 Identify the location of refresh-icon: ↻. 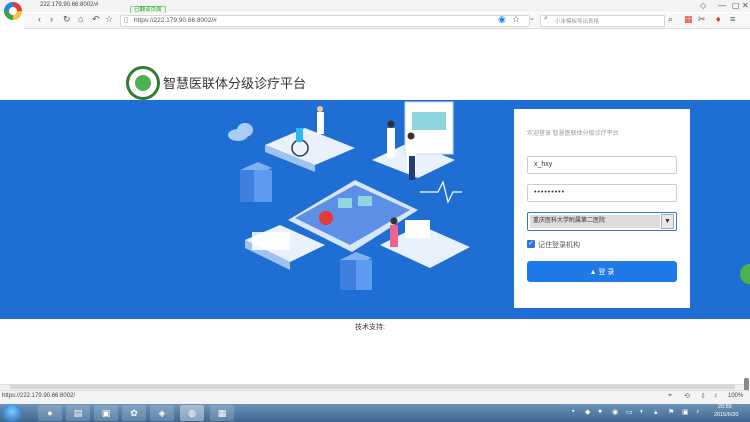
(67, 19).